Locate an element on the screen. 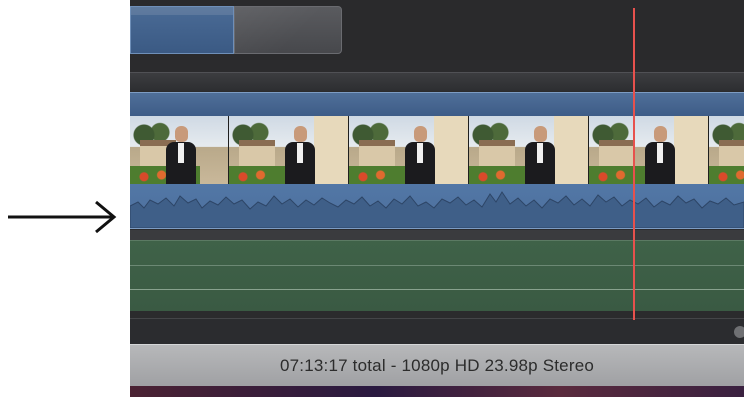 The image size is (744, 397). playhead is located at coordinates (634, 164).